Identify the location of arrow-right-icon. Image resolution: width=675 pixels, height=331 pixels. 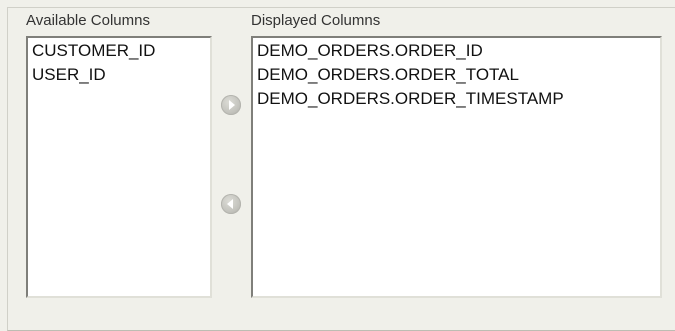
(232, 105).